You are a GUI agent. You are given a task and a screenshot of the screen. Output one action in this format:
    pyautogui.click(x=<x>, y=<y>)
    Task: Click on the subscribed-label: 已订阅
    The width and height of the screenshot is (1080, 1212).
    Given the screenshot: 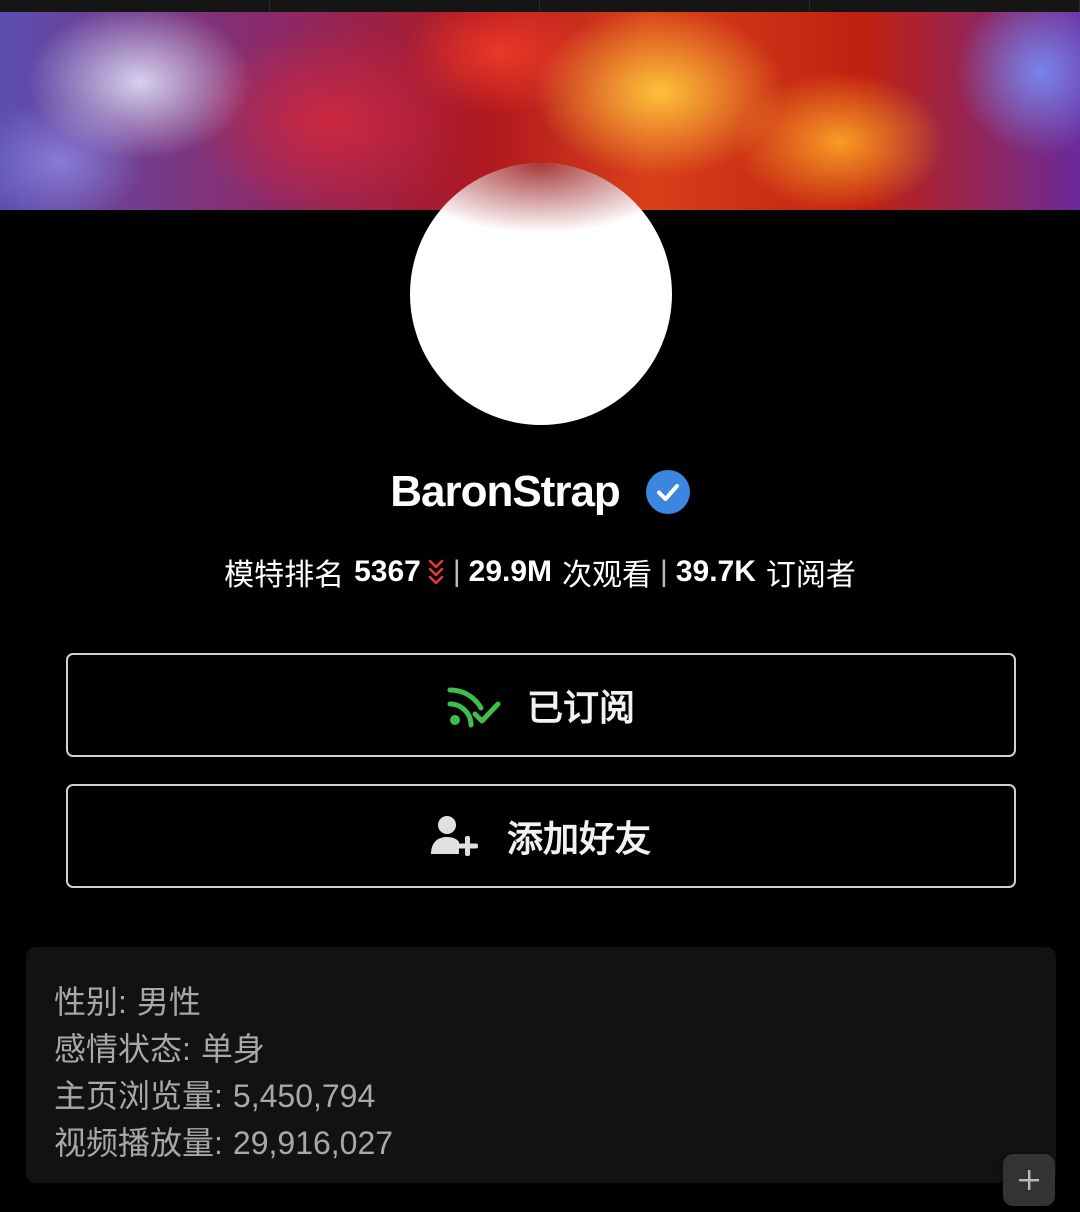 What is the action you would take?
    pyautogui.click(x=580, y=707)
    